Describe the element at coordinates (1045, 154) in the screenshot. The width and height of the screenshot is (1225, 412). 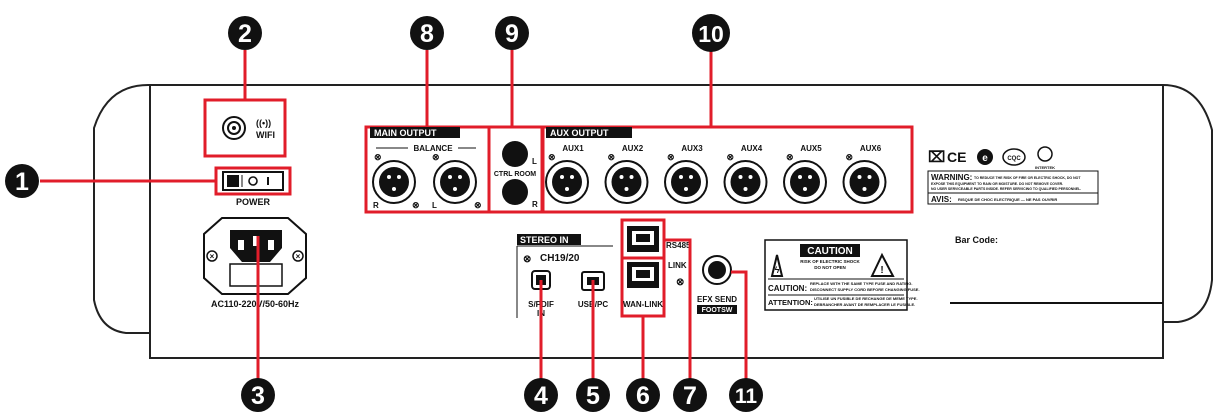
I see `intertek-mark` at that location.